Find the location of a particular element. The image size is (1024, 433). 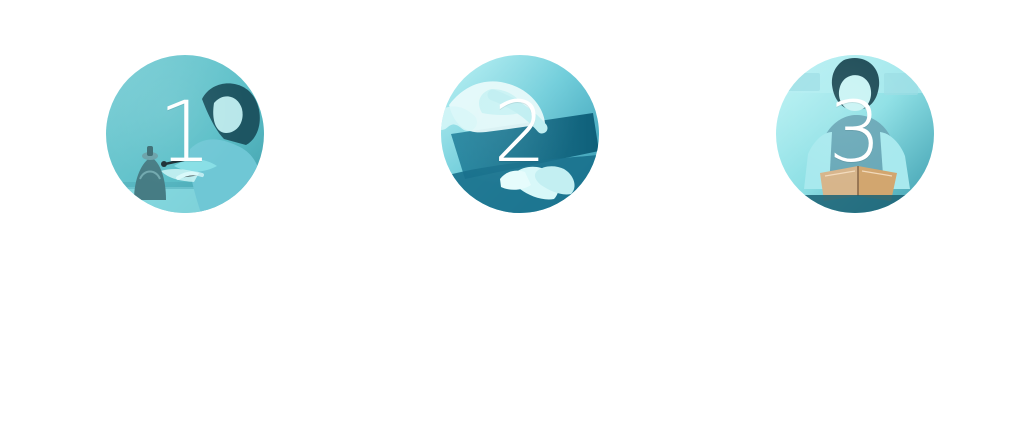

step-2-circle: 2 is located at coordinates (520, 134).